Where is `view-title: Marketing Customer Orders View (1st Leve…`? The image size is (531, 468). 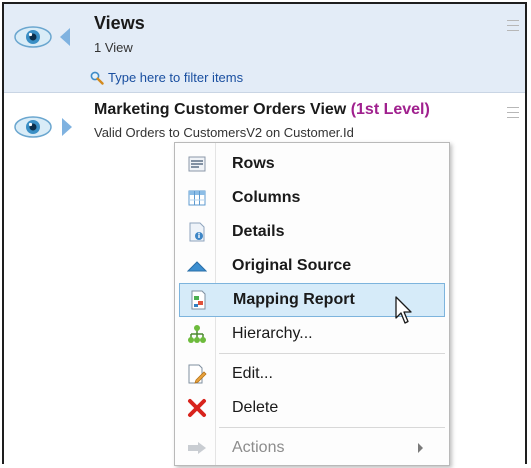
view-title: Marketing Customer Orders View (1st Leve… is located at coordinates (262, 110).